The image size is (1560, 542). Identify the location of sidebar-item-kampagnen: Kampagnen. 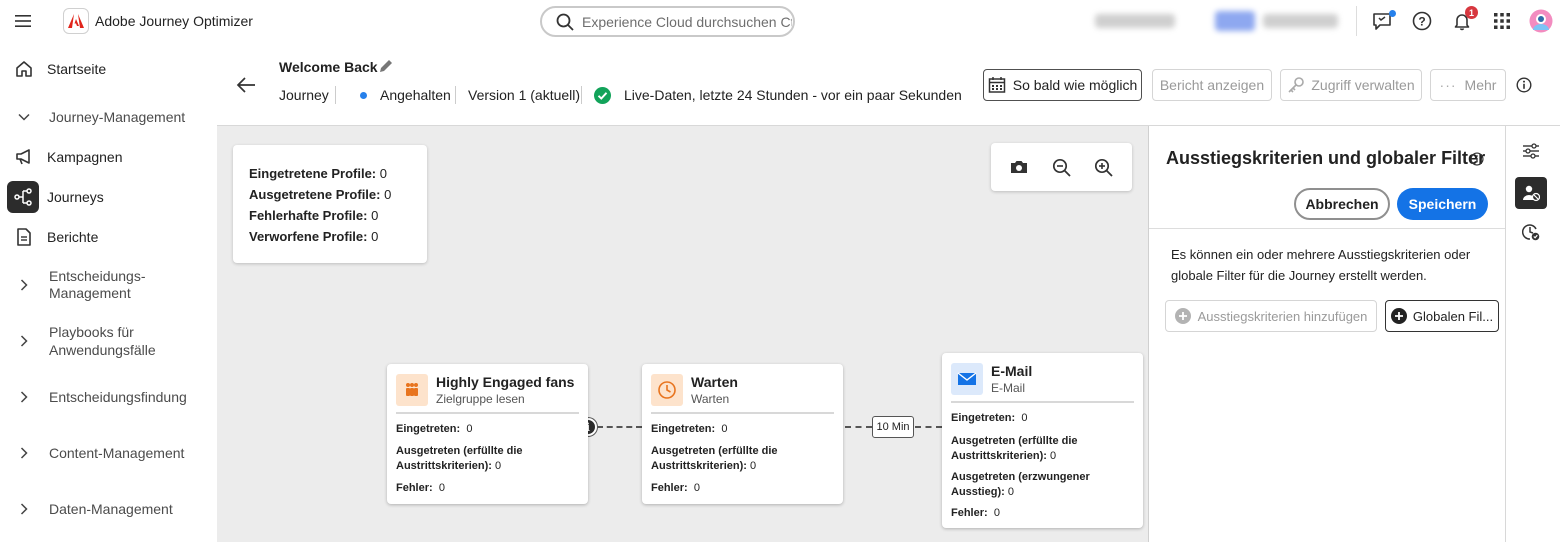
(108, 157).